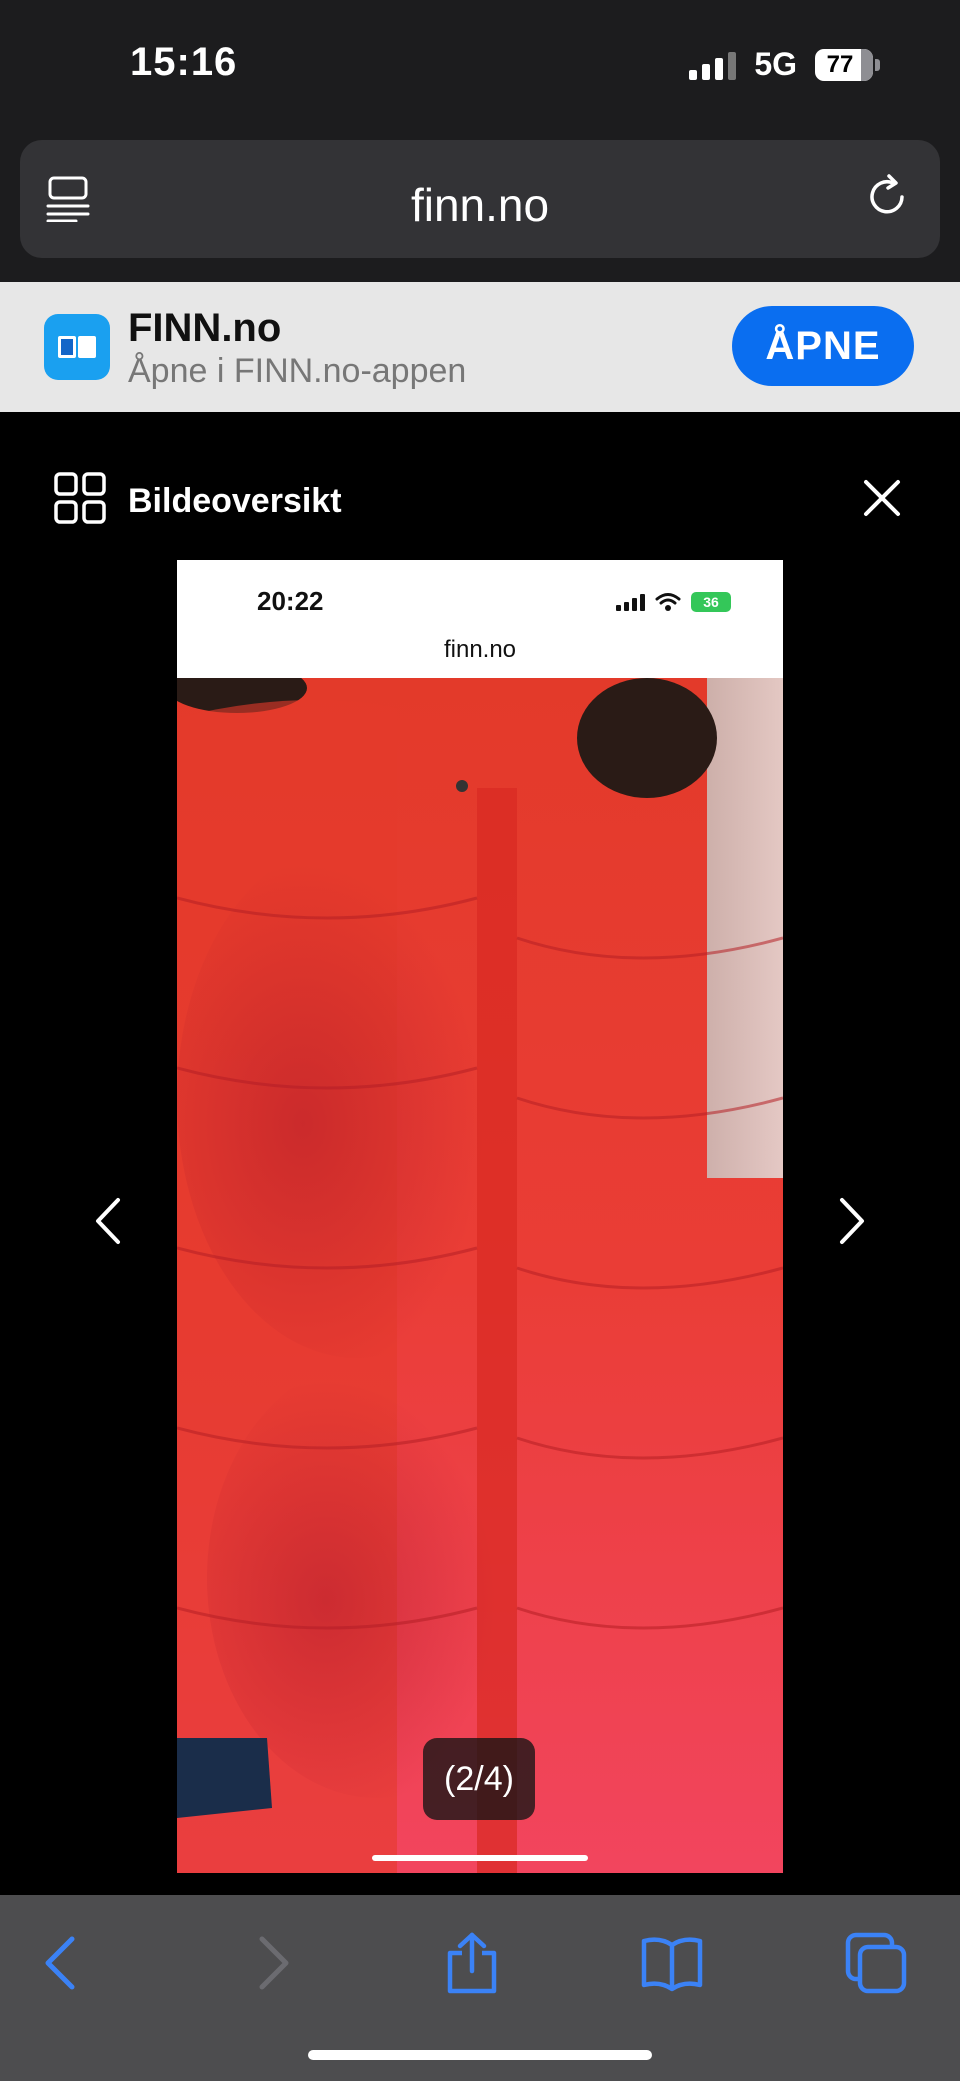 The height and width of the screenshot is (2081, 960). I want to click on signal-icon, so click(713, 65).